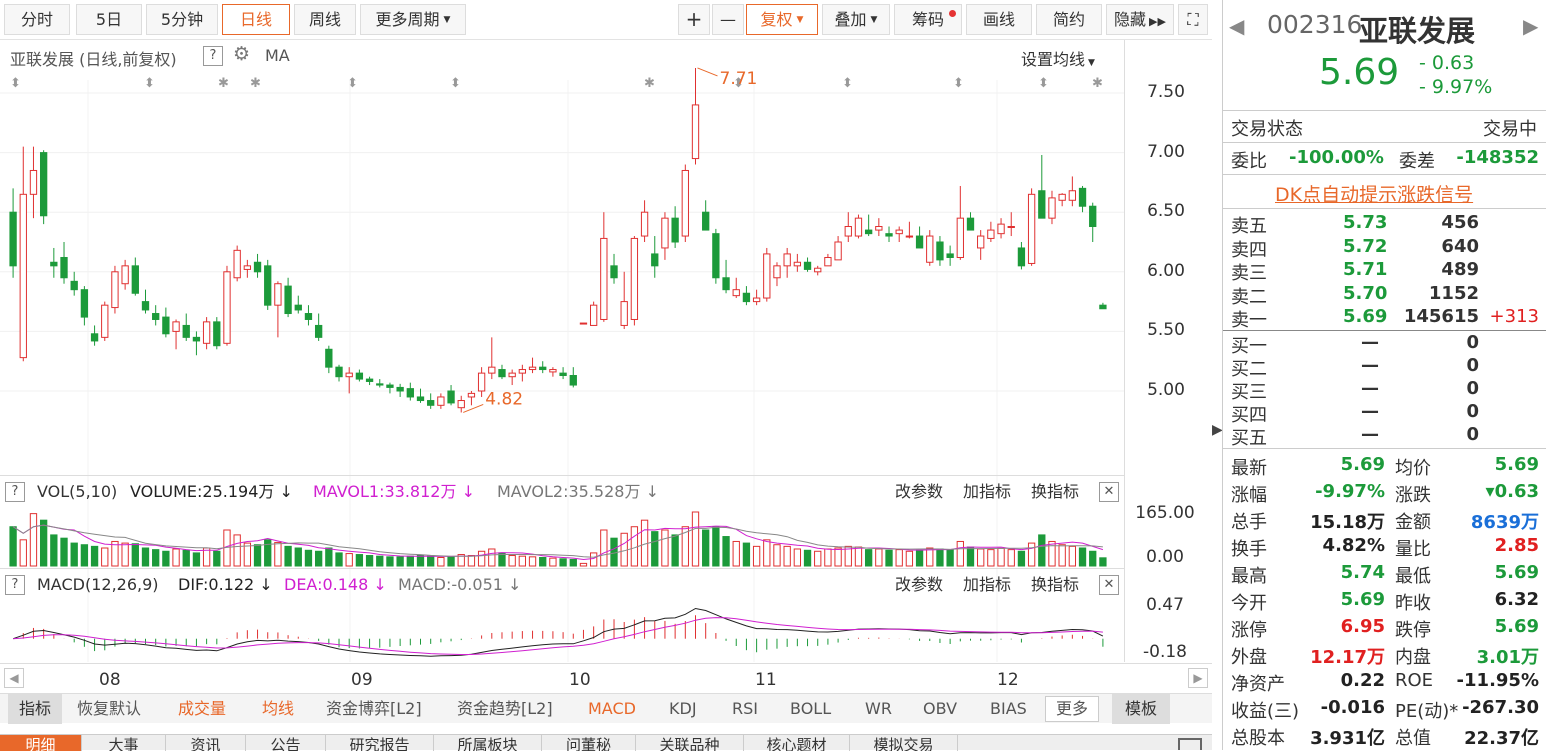 This screenshot has width=1546, height=751. Describe the element at coordinates (380, 743) in the screenshot. I see `tab-research: 研究报告` at that location.